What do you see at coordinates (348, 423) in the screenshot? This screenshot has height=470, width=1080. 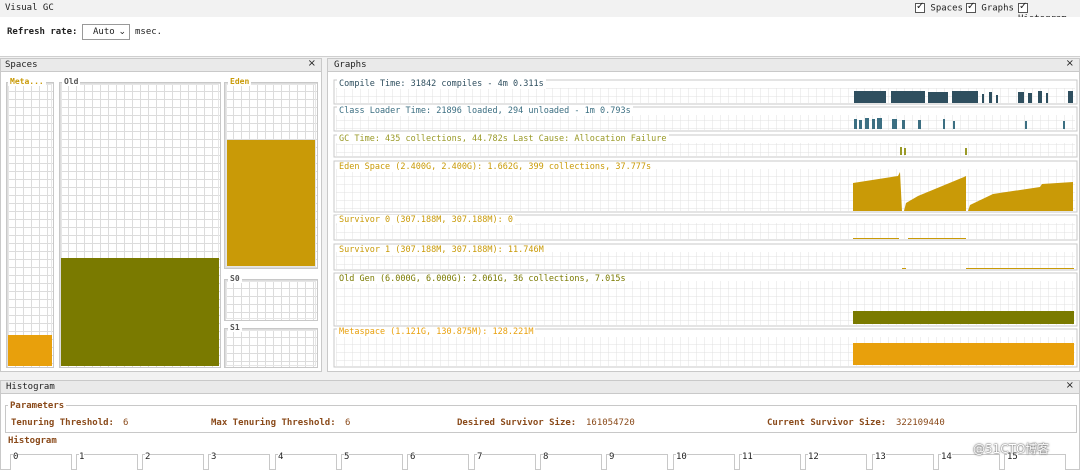 I see `max-tenuring-threshold-value: 6` at bounding box center [348, 423].